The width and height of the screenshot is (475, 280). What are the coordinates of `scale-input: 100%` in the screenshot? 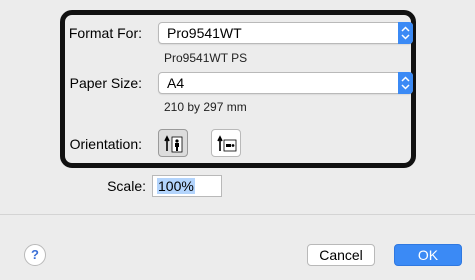 It's located at (187, 186).